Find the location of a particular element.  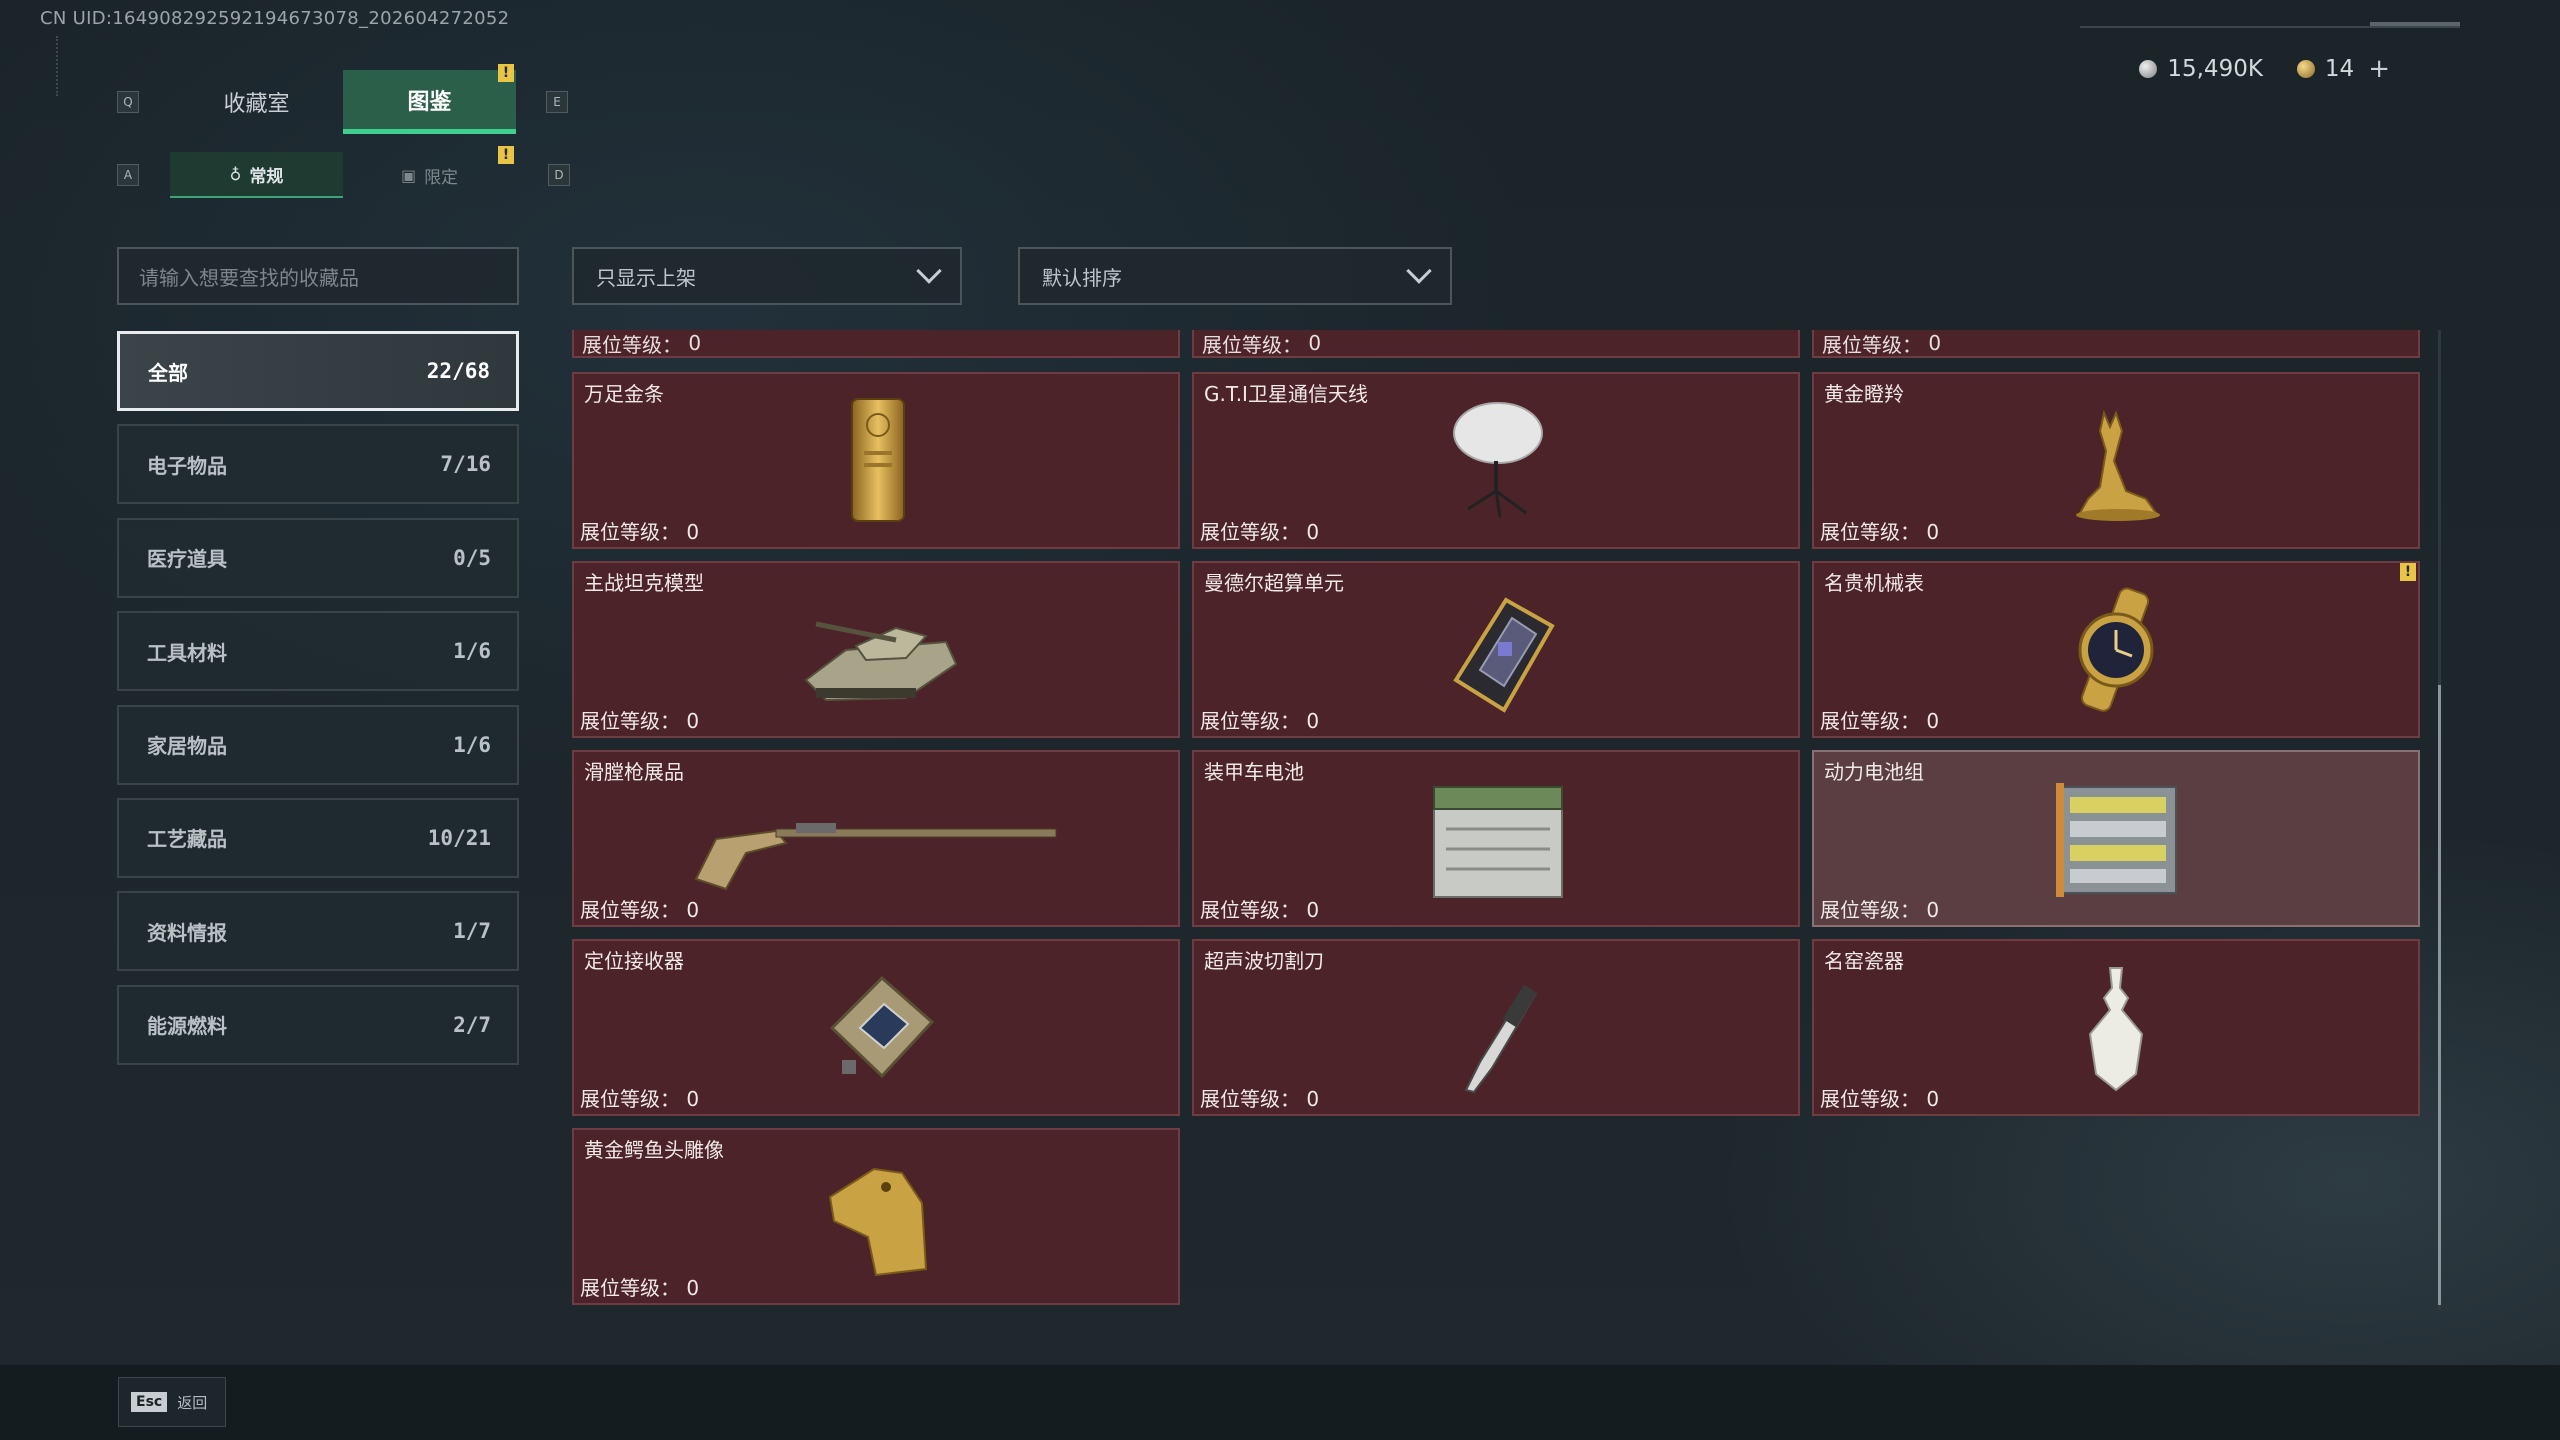

main-tabs: 收藏室 图鉴 is located at coordinates (343, 102).